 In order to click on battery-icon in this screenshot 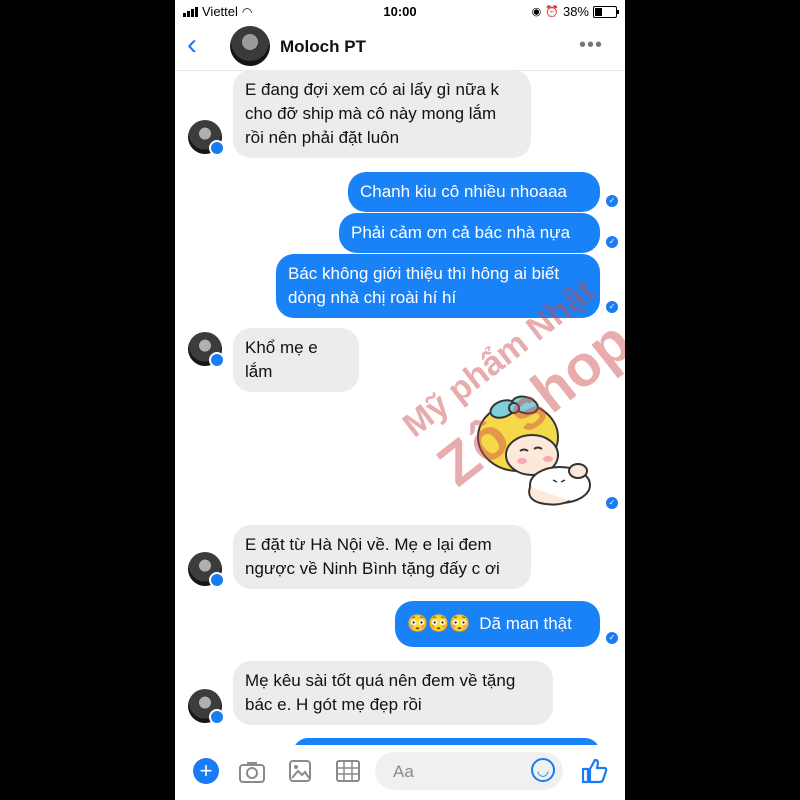, I will do `click(606, 11)`.